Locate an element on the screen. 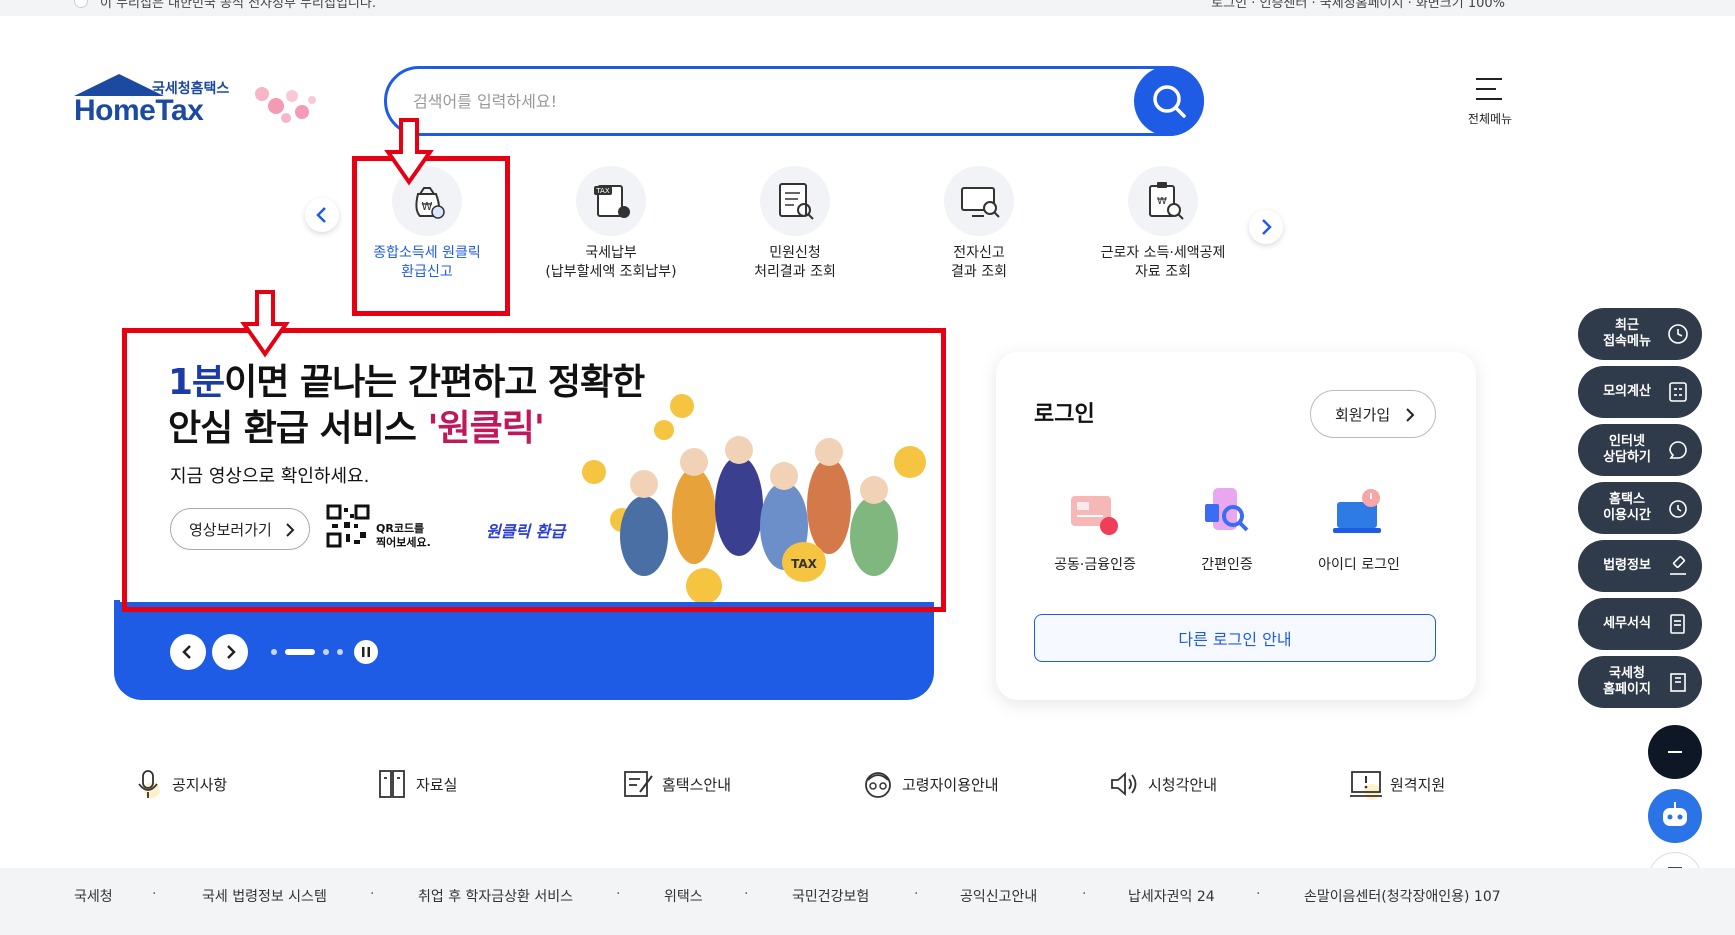 The height and width of the screenshot is (935, 1735). footer-link: 국세 법령정보 시스템 is located at coordinates (264, 896).